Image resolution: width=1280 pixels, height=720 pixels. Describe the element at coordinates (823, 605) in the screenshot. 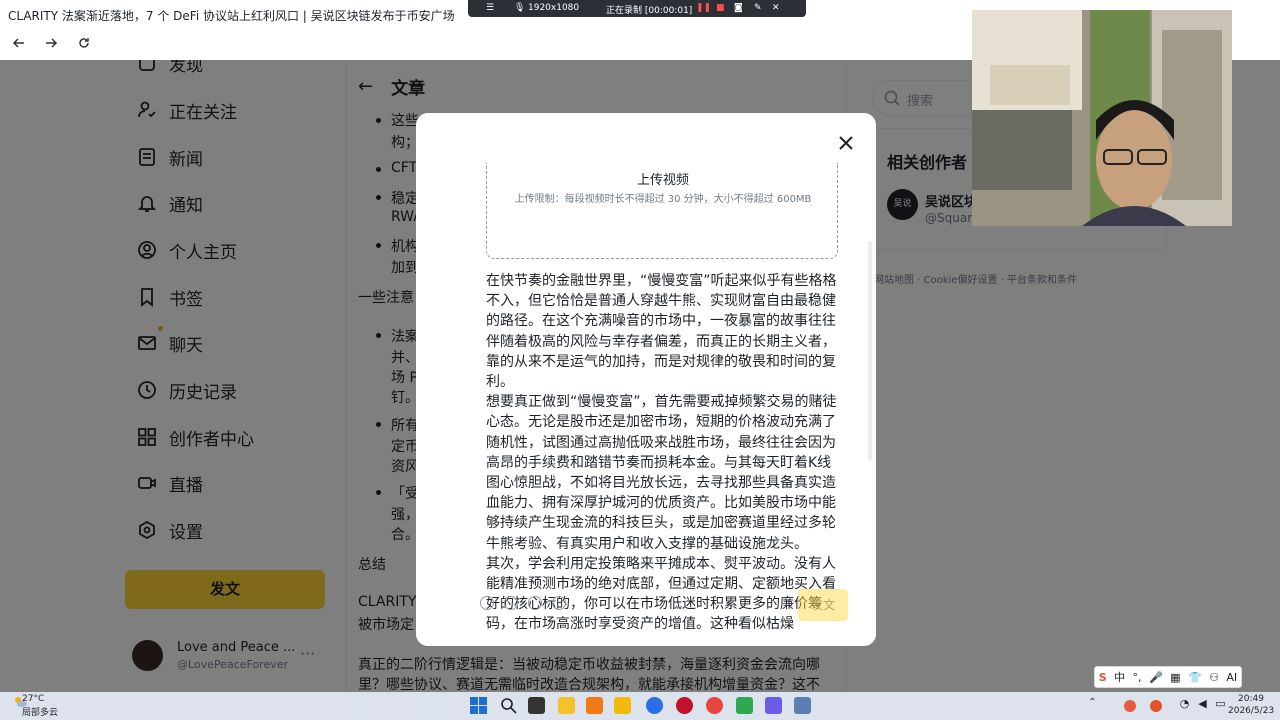

I see `publish-button: 发文` at that location.